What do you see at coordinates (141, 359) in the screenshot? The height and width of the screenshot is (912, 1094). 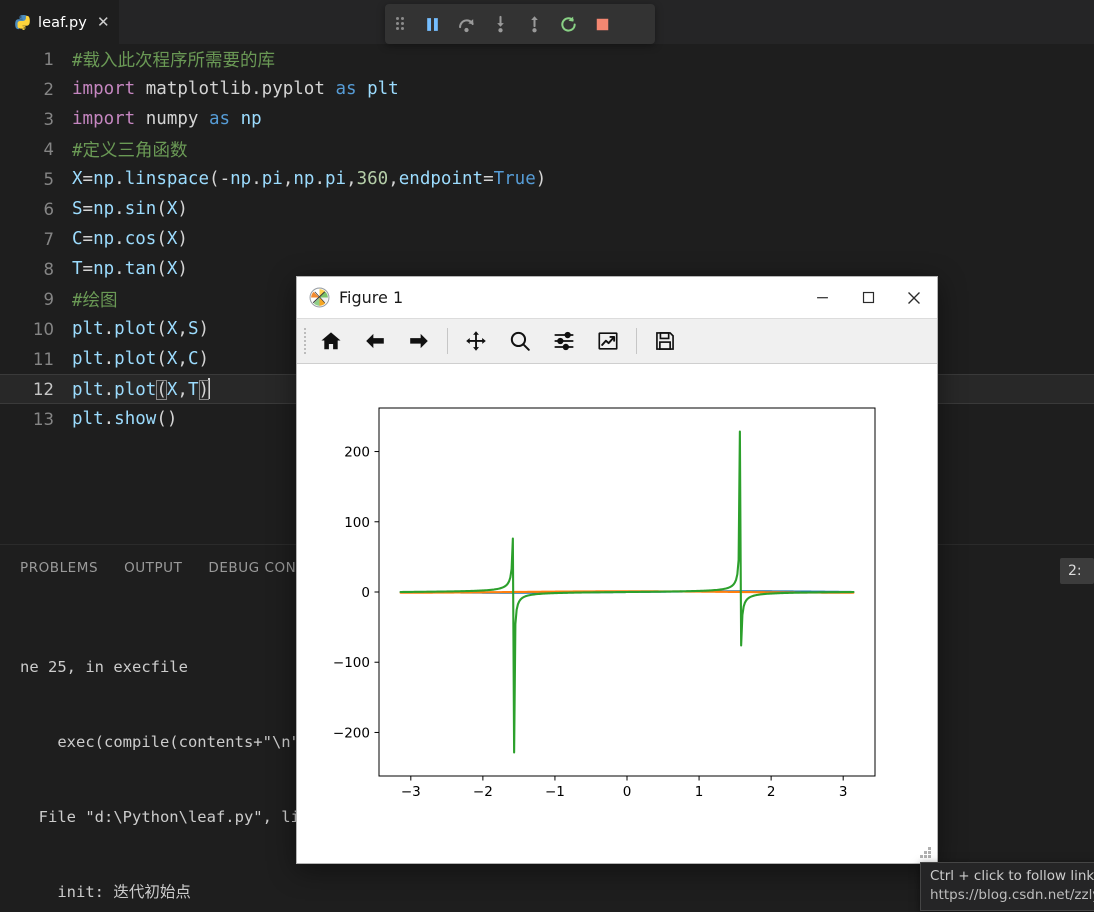 I see `code-content: plt.plot(X,C)` at bounding box center [141, 359].